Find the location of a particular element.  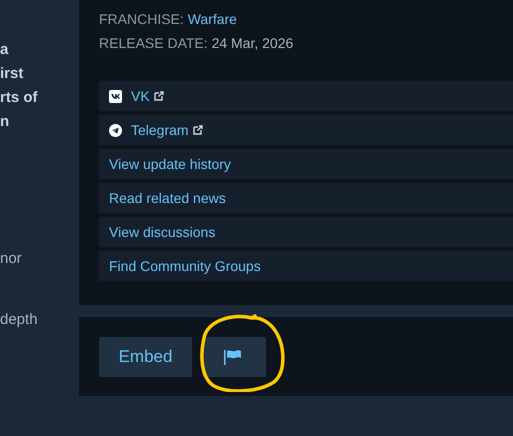

link-item: VK is located at coordinates (306, 96).